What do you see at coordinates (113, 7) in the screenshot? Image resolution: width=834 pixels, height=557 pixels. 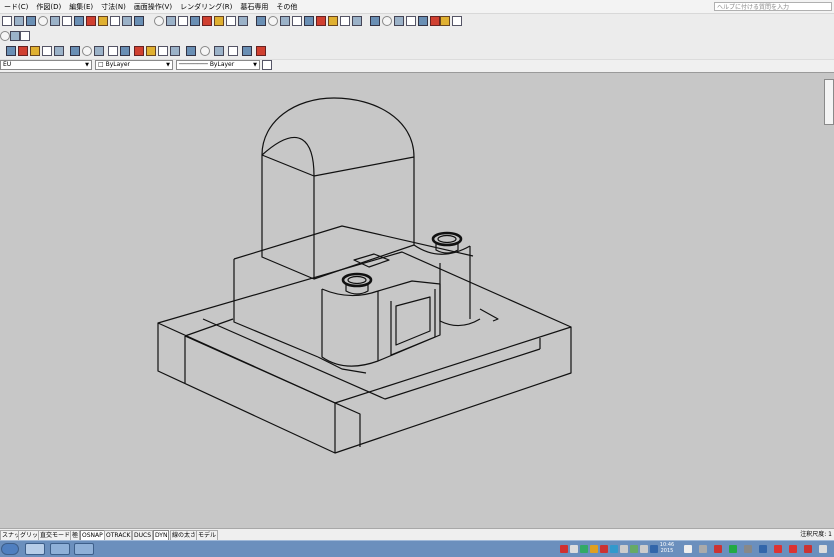 I see `menu-dimension: 寸法(N)` at bounding box center [113, 7].